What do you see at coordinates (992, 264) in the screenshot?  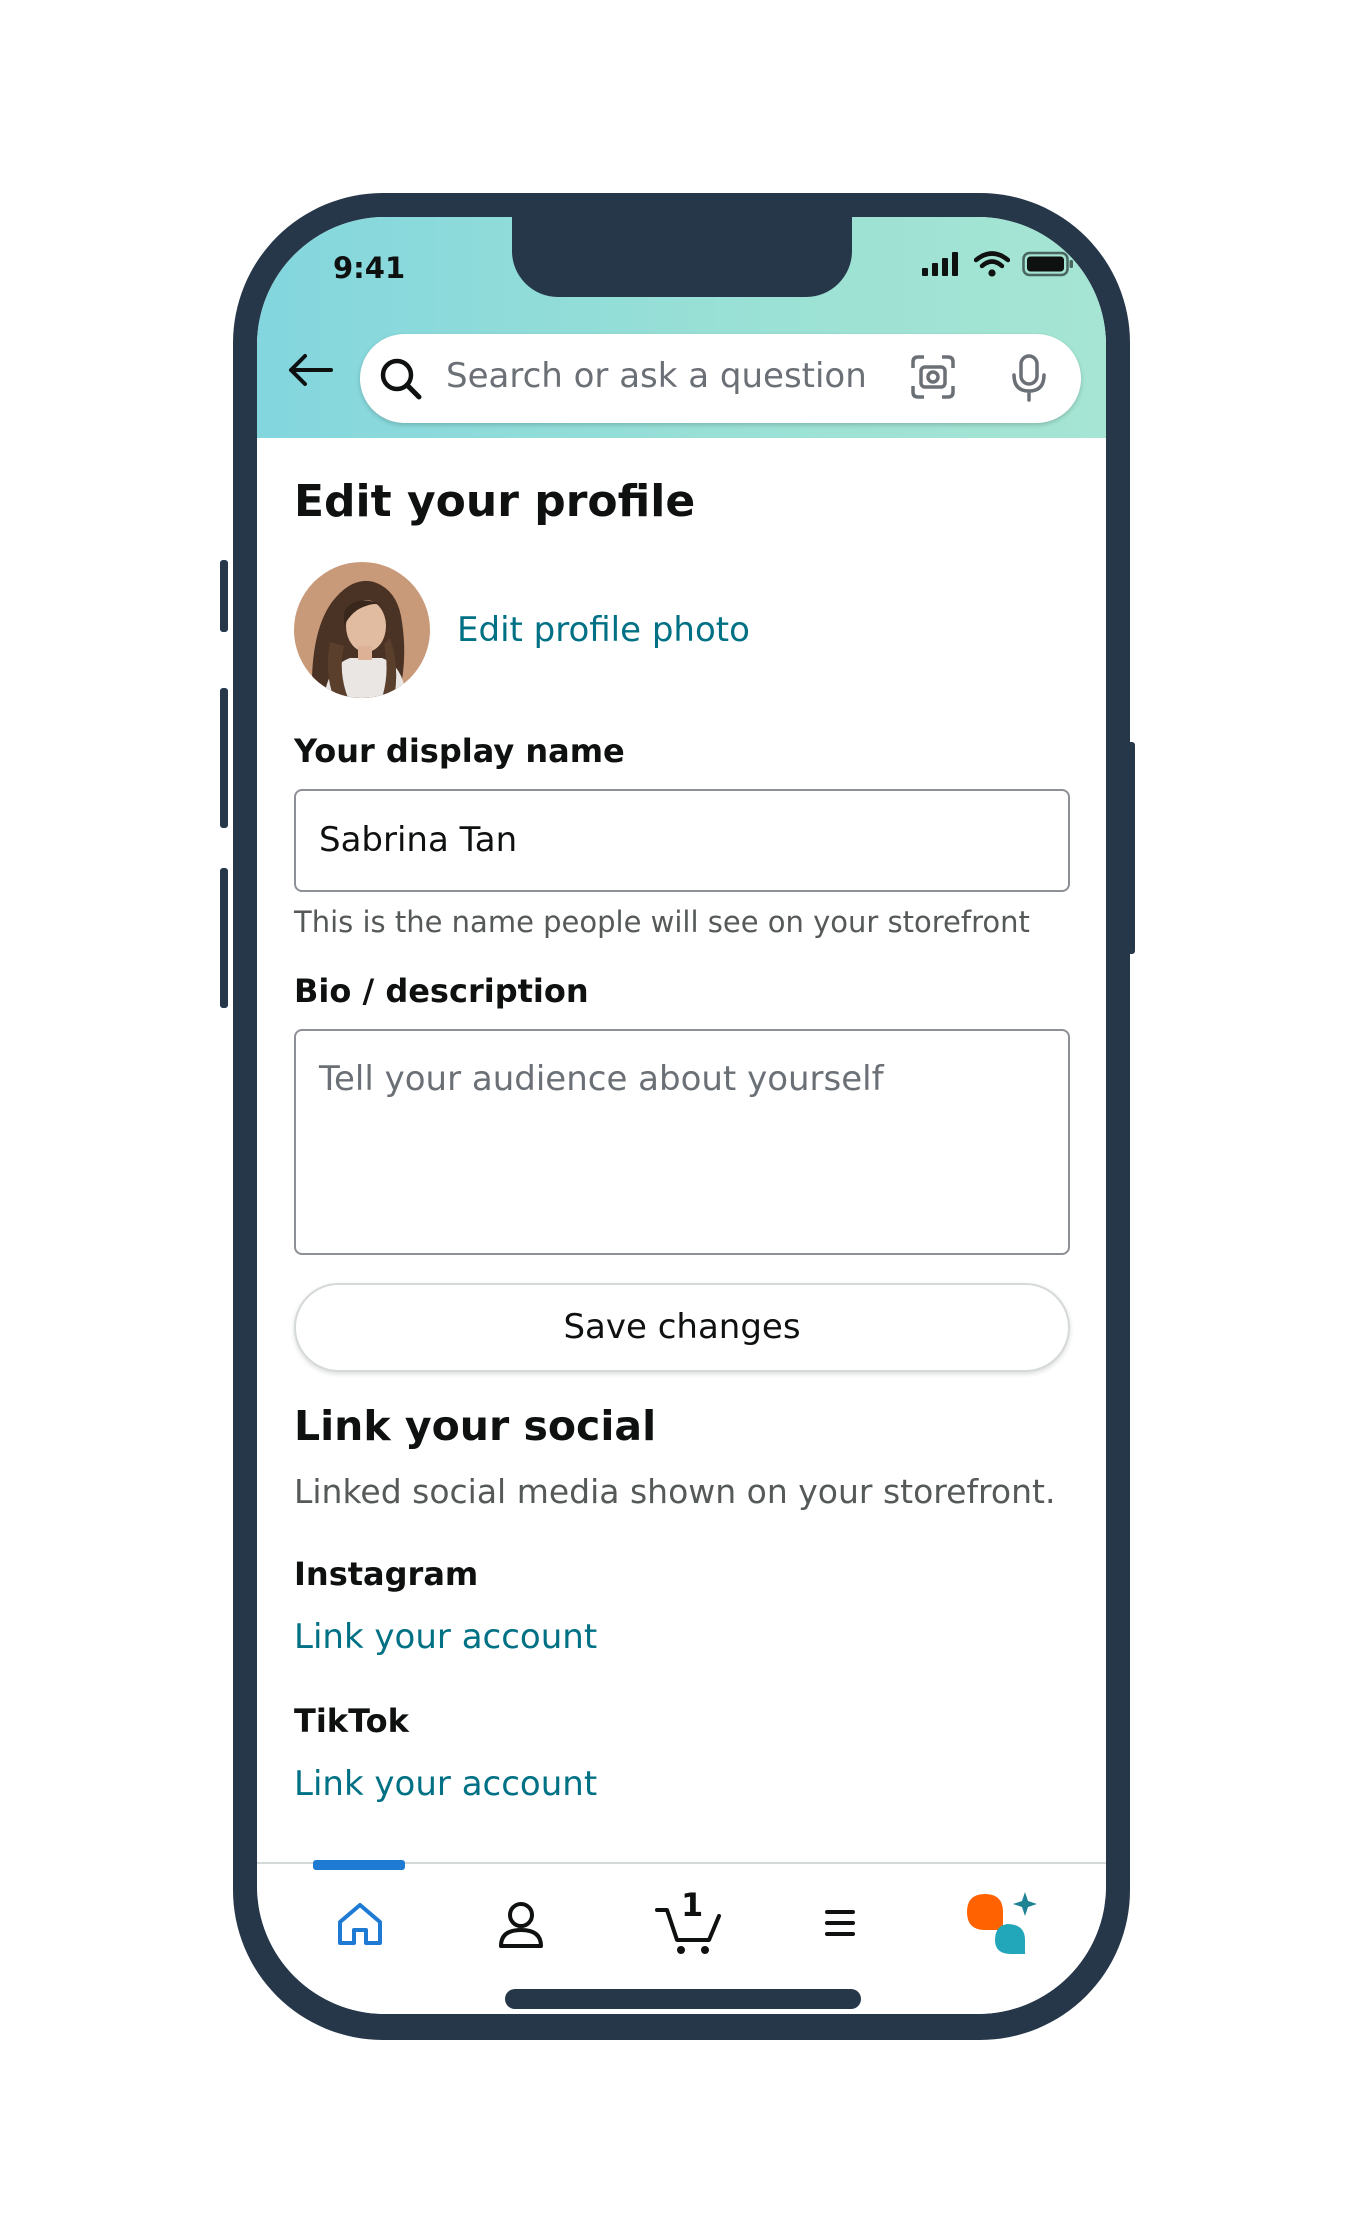 I see `wifi-icon` at bounding box center [992, 264].